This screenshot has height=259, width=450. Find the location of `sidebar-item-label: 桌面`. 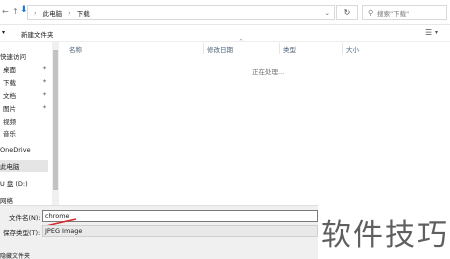

sidebar-item-label: 桌面 is located at coordinates (9, 70).